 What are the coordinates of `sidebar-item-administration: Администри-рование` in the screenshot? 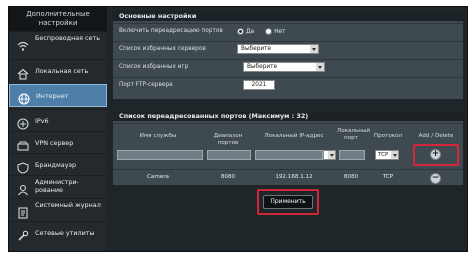 It's located at (58, 186).